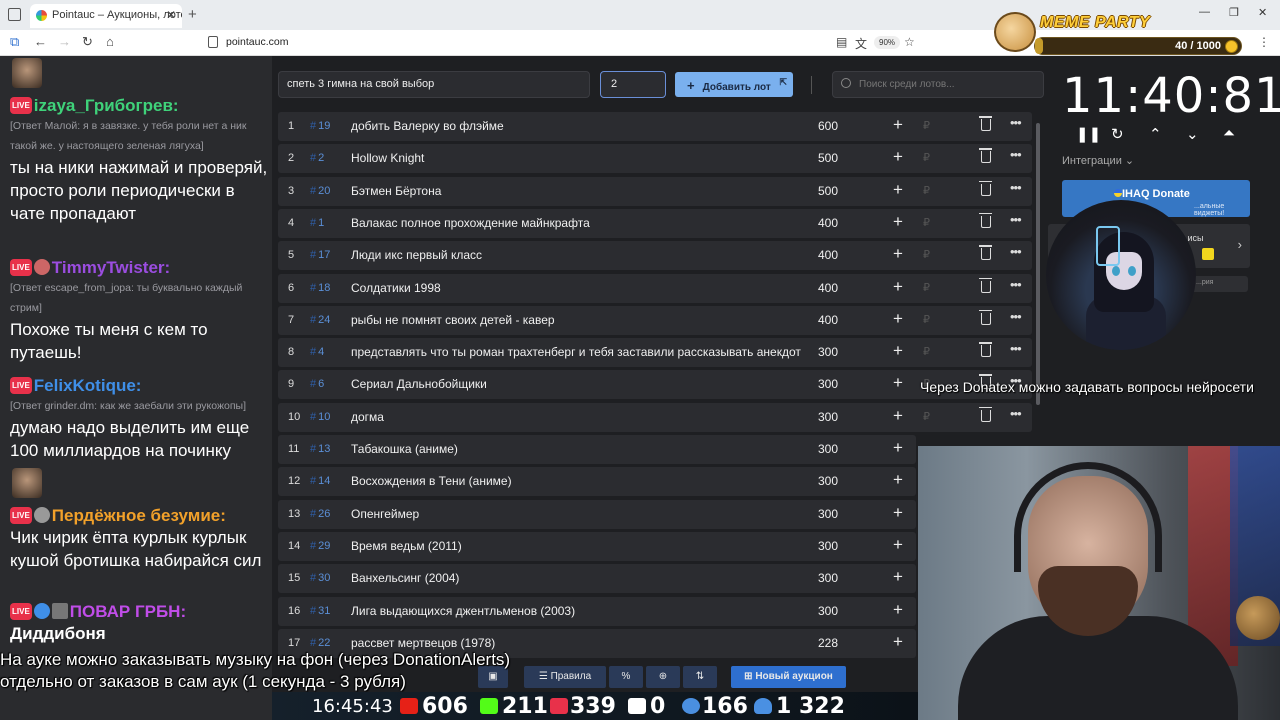  Describe the element at coordinates (576, 643) in the screenshot. I see `lot-name: рассвет мертвецов (1978)` at that location.